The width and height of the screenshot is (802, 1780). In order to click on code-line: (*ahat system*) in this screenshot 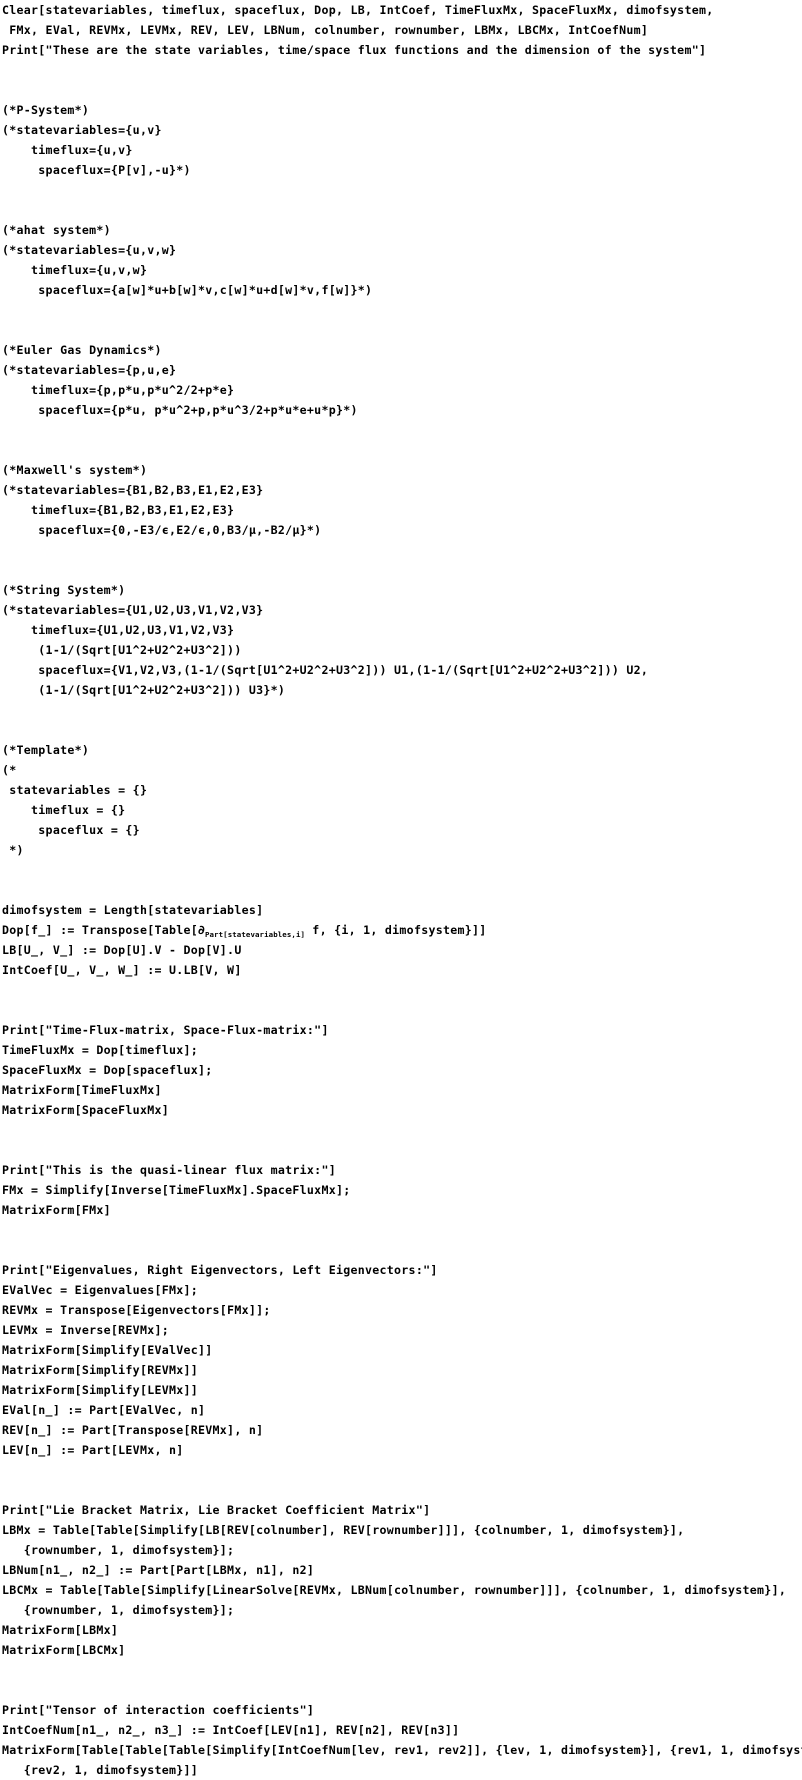, I will do `click(56, 230)`.